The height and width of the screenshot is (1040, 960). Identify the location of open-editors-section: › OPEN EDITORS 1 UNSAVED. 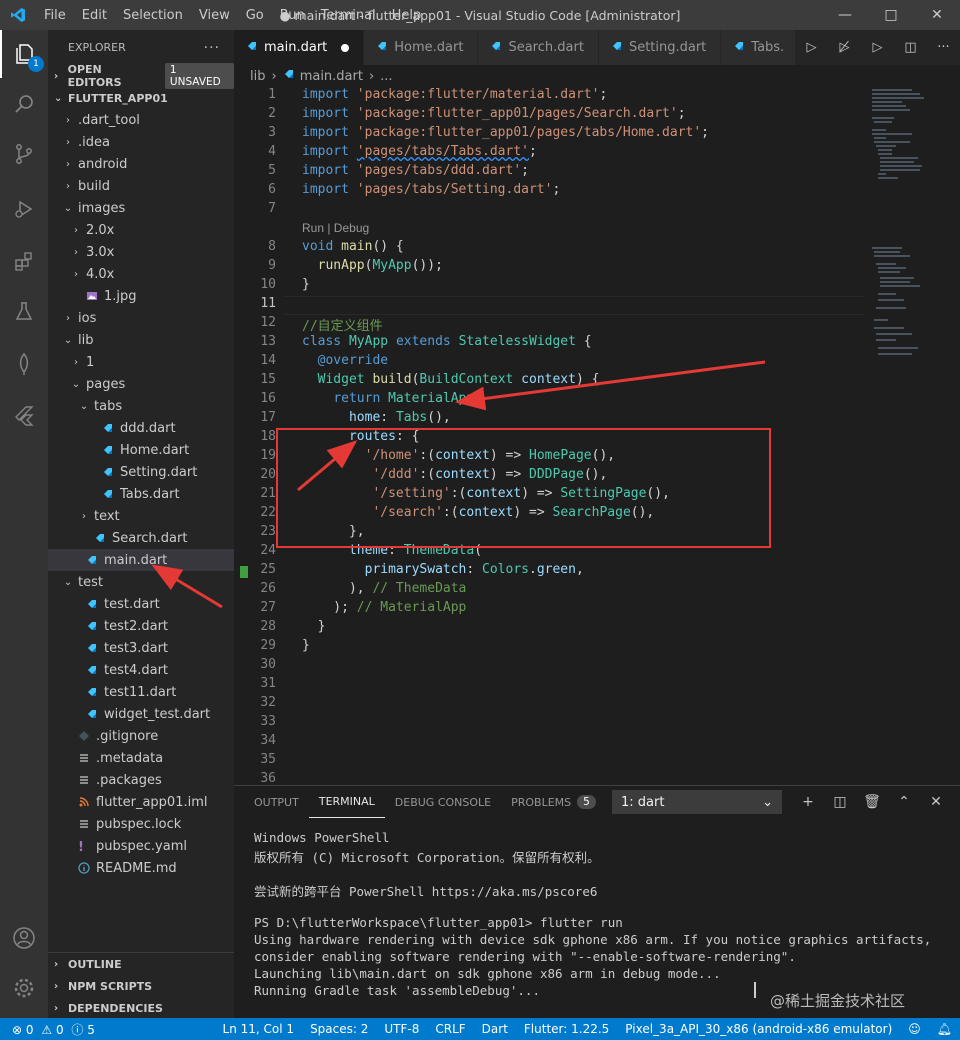
(141, 76).